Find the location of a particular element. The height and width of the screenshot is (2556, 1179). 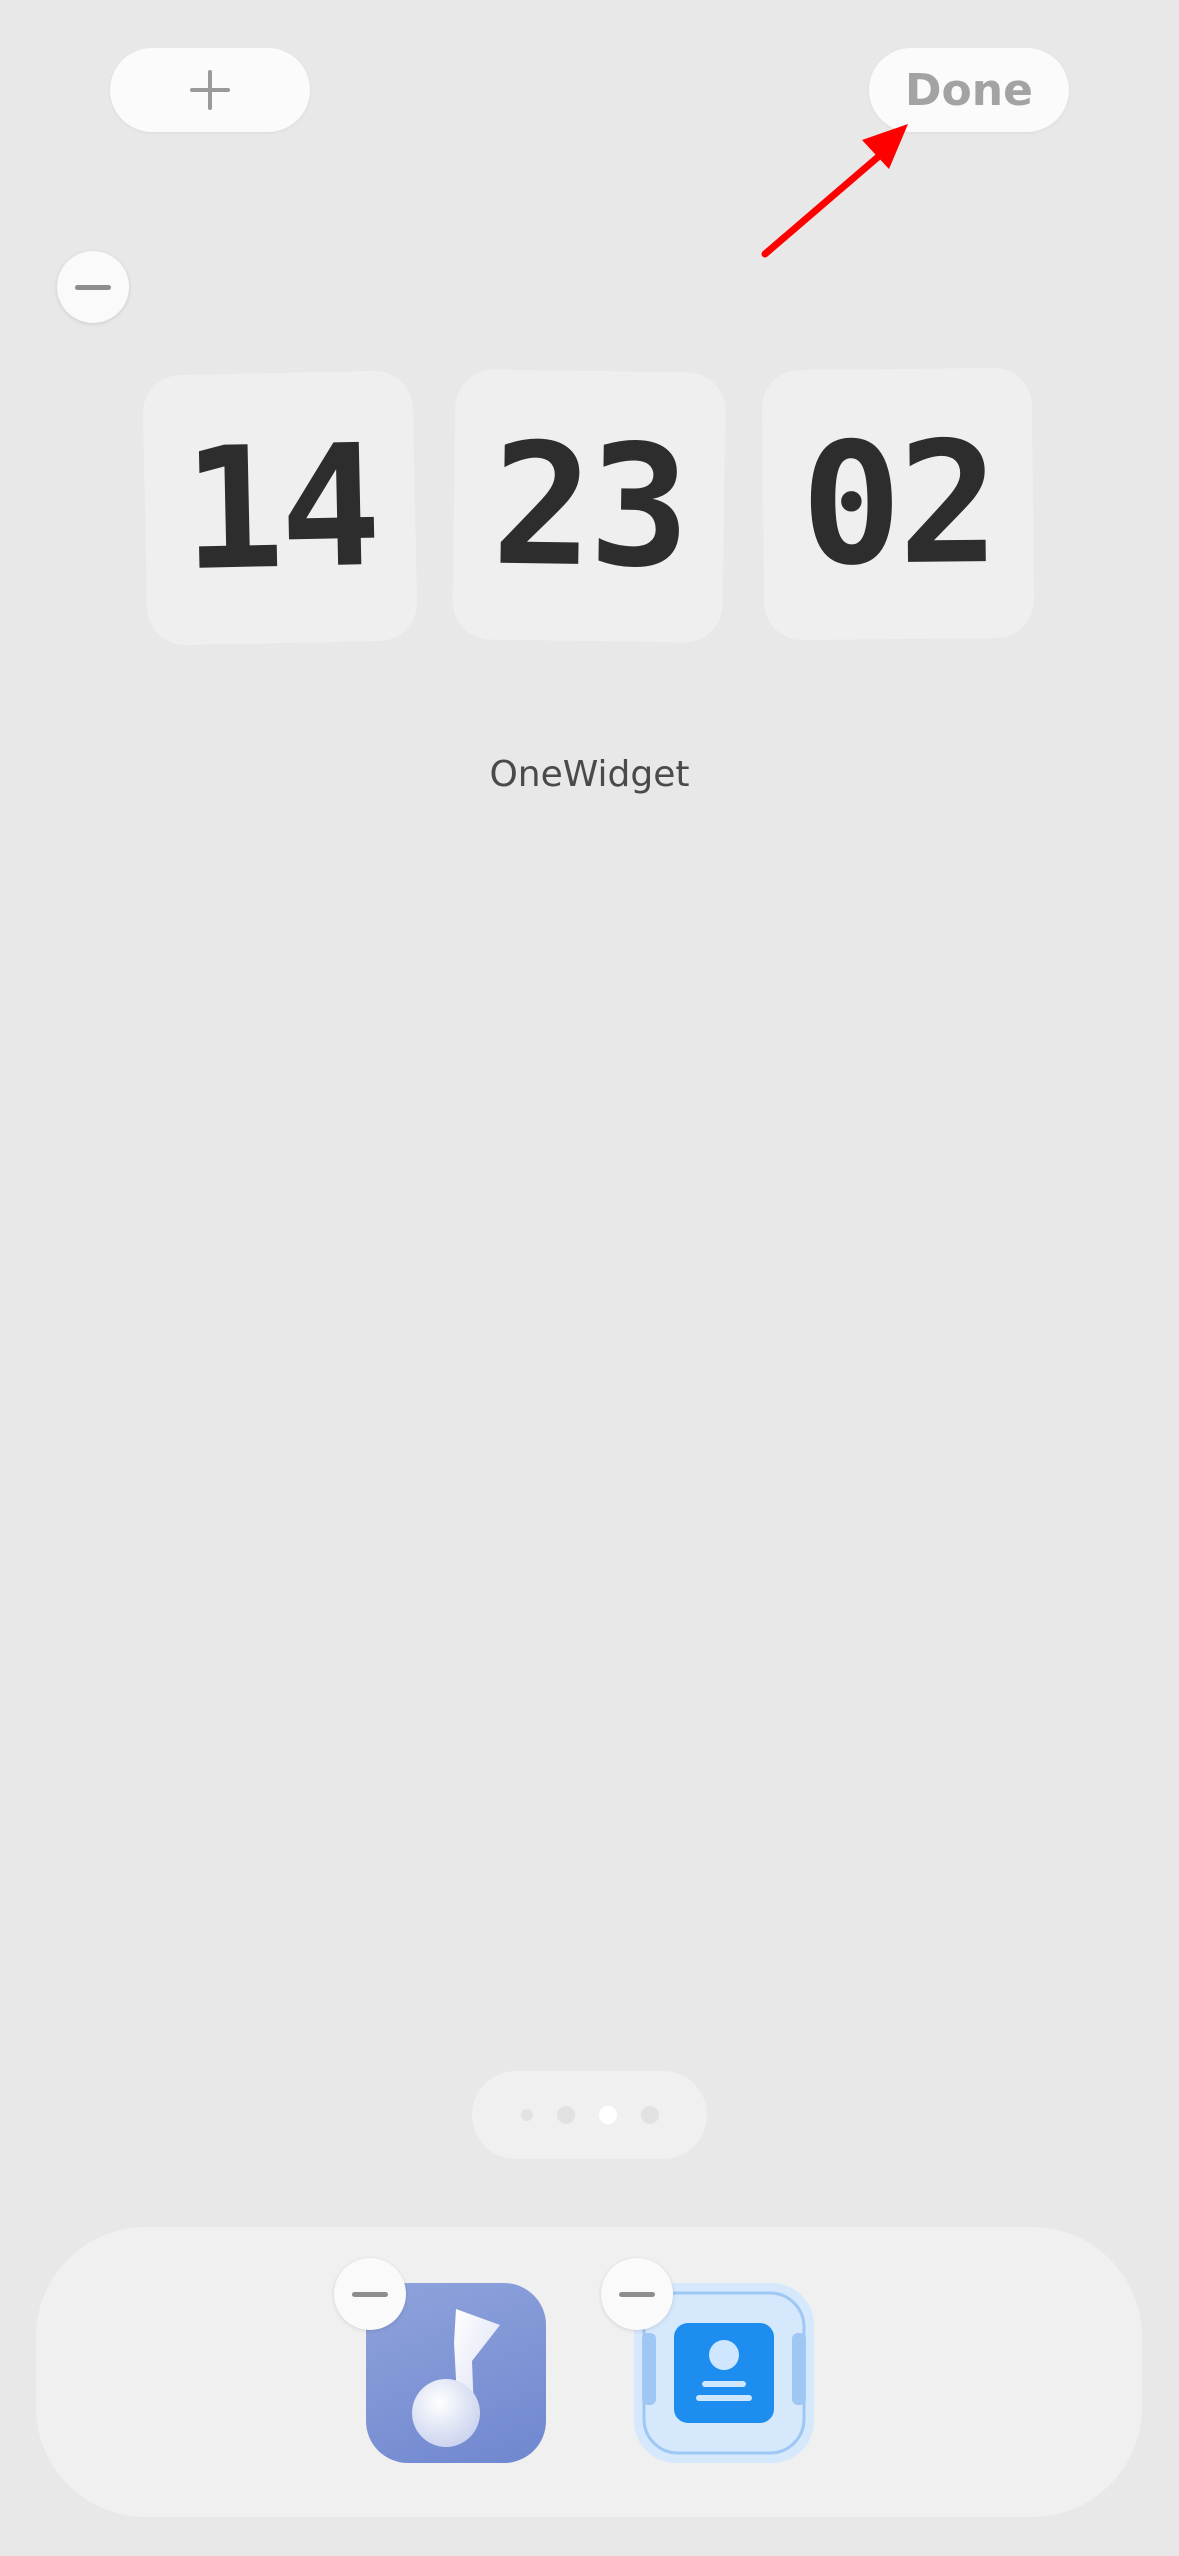

remove-music-app-button is located at coordinates (370, 2294).